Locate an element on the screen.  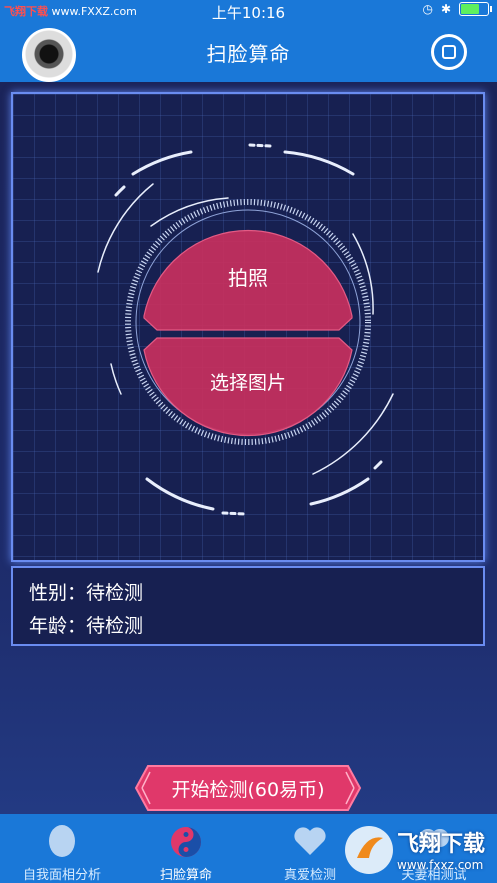
nav-bar: 扫脸算命 is located at coordinates (248, 52).